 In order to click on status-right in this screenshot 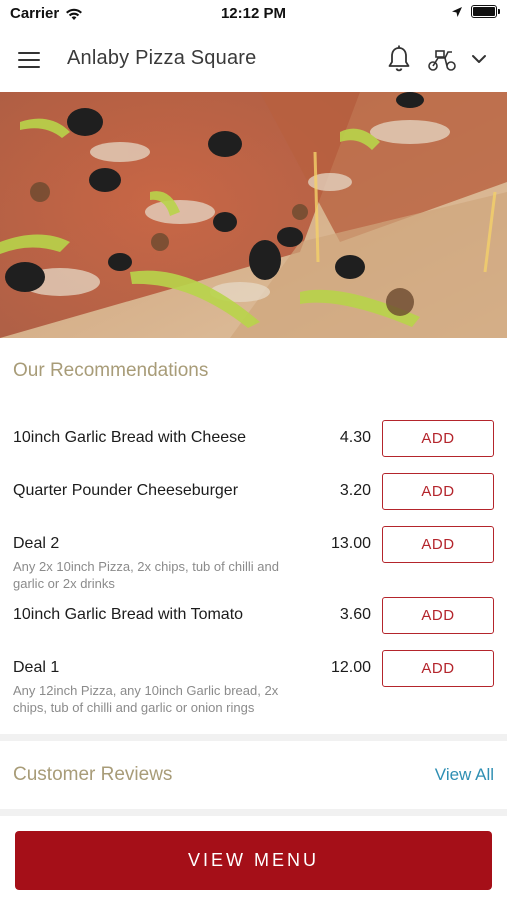, I will do `click(475, 11)`.